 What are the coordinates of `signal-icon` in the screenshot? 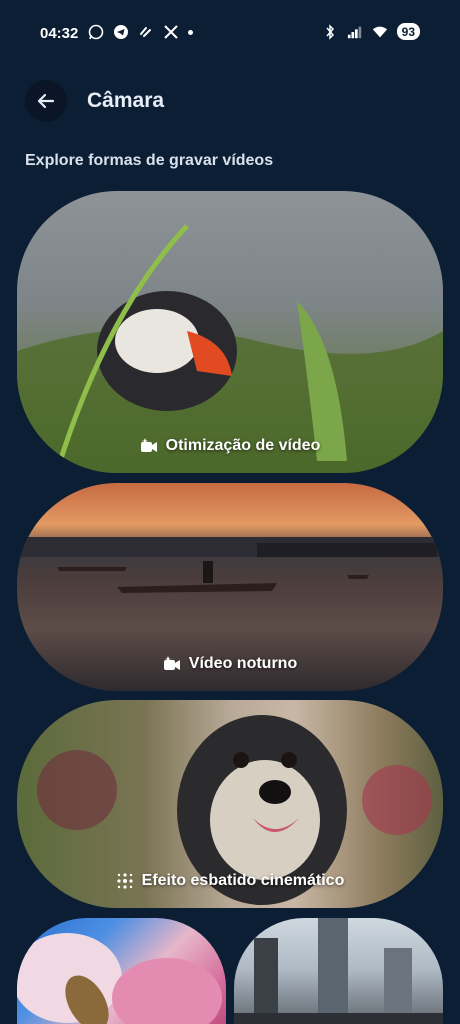 It's located at (355, 32).